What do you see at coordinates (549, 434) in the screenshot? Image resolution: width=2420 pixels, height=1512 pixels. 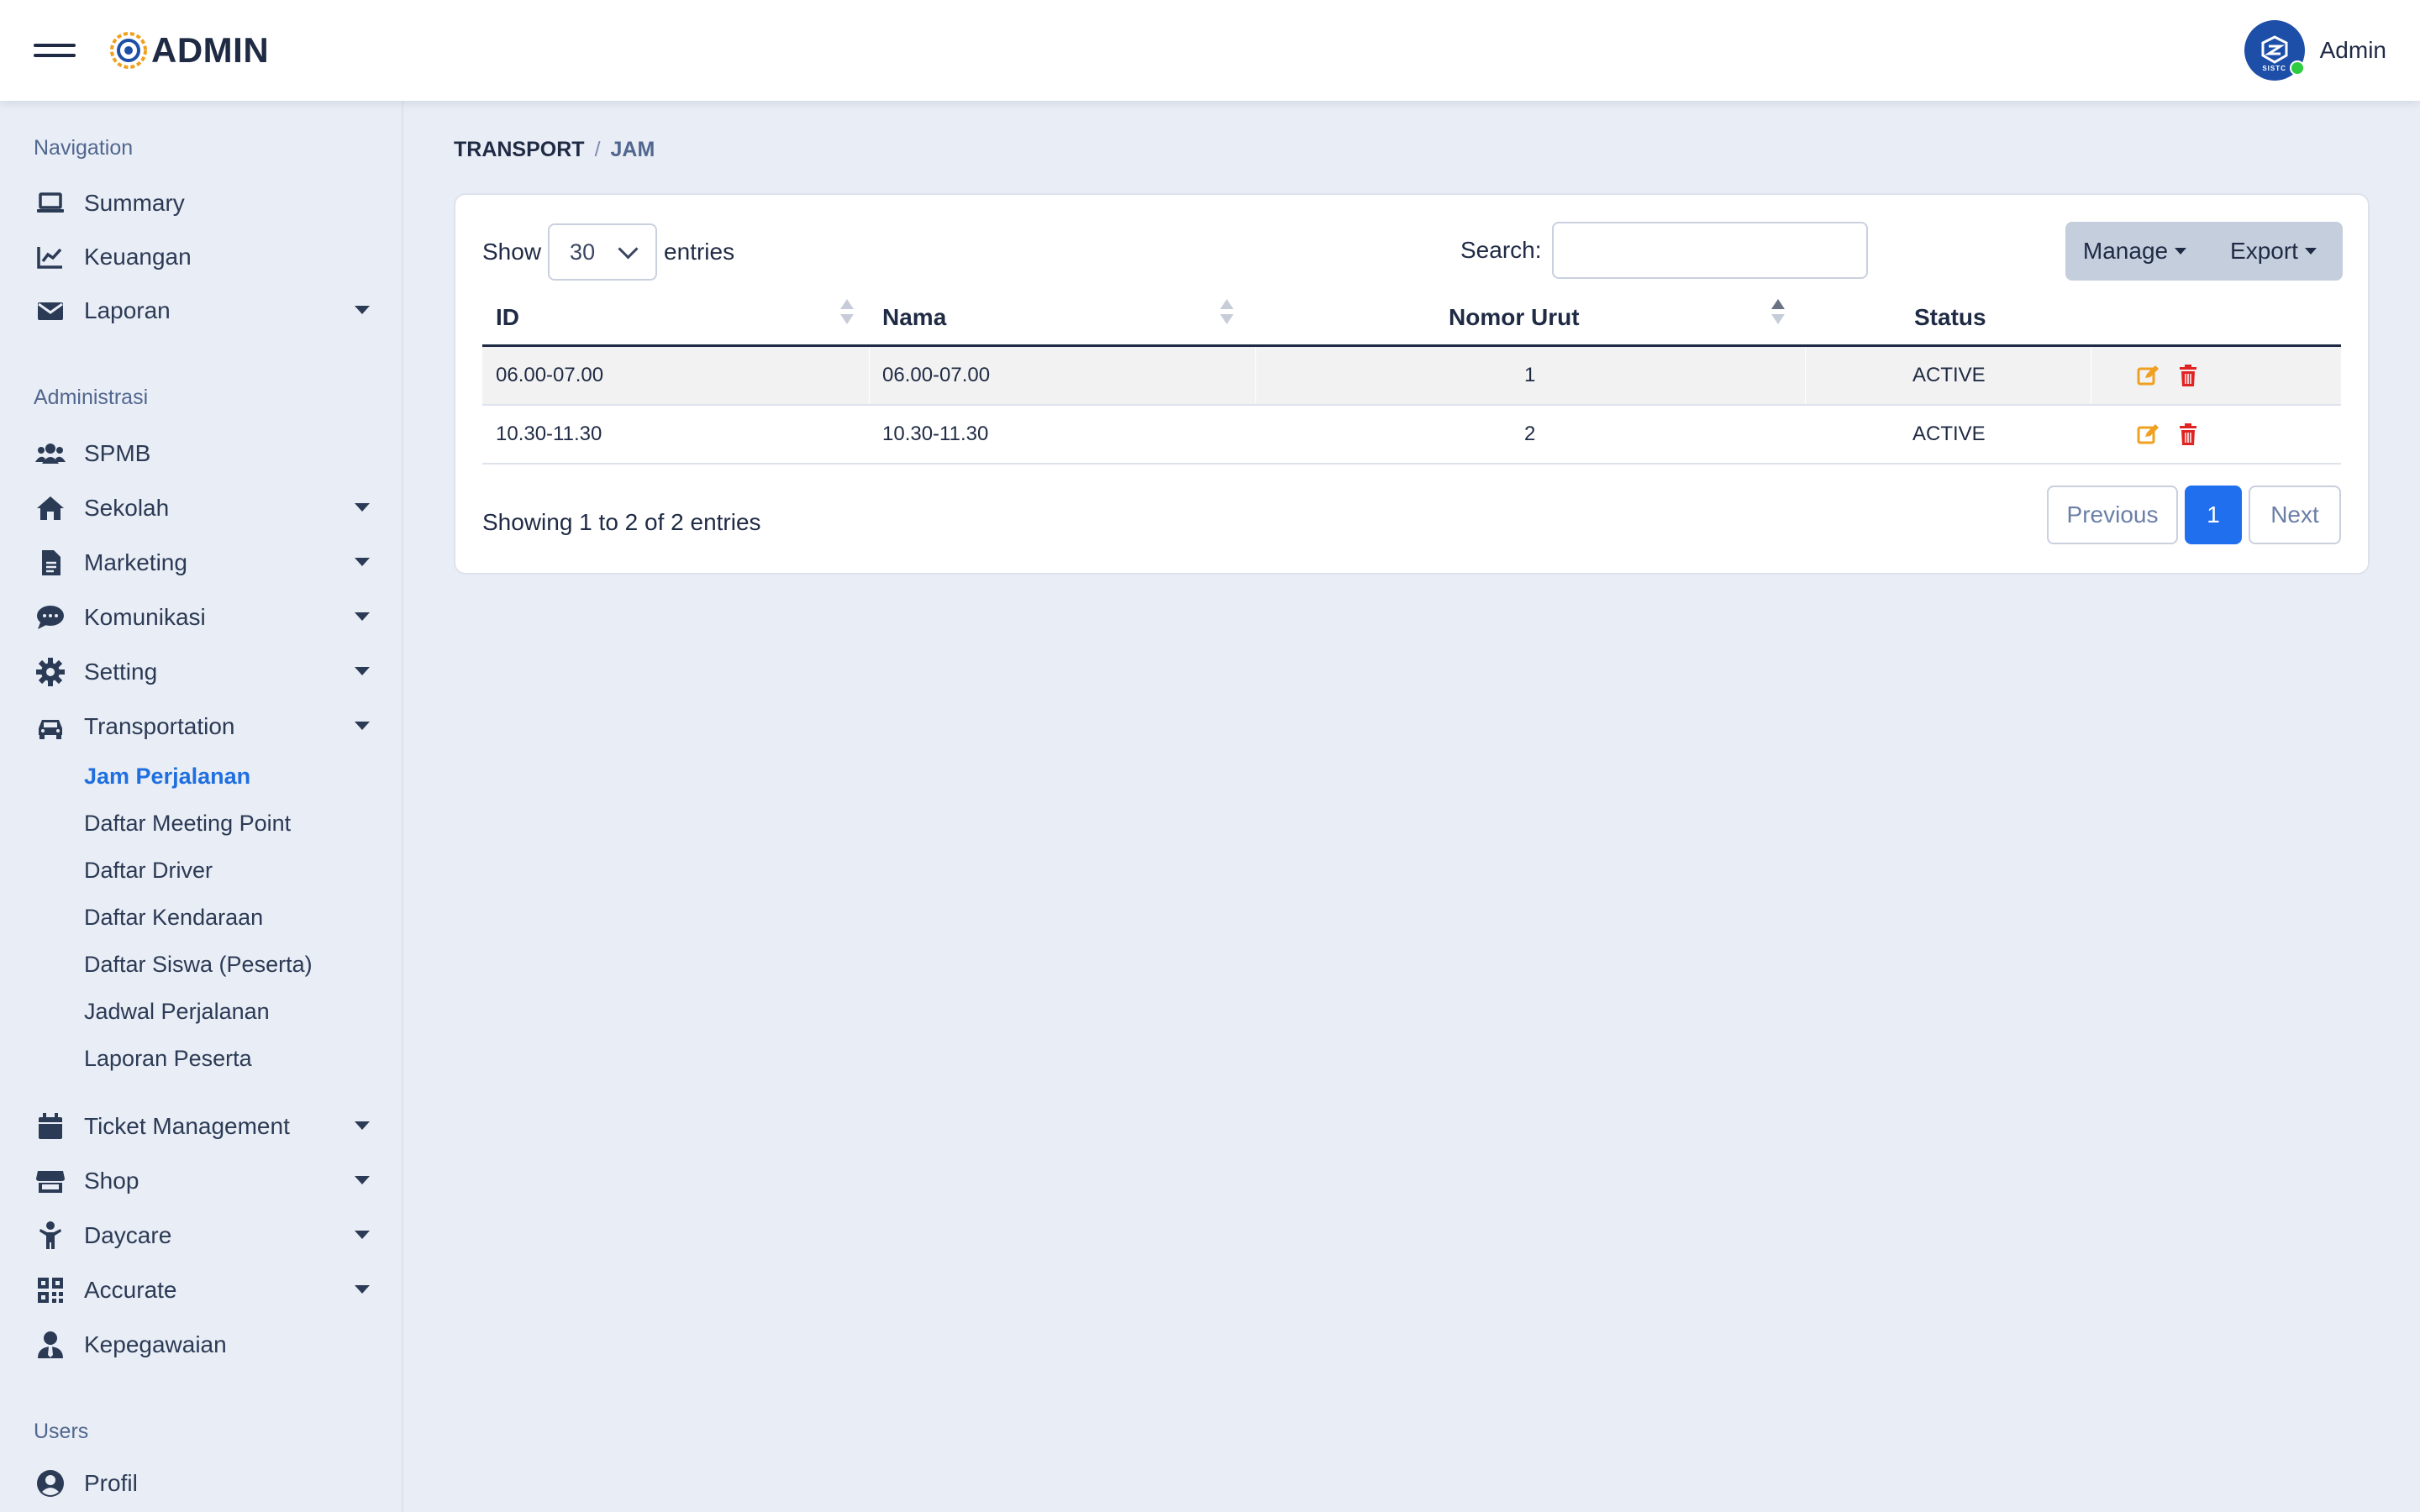 I see `cell-id: 10.30-11.30` at bounding box center [549, 434].